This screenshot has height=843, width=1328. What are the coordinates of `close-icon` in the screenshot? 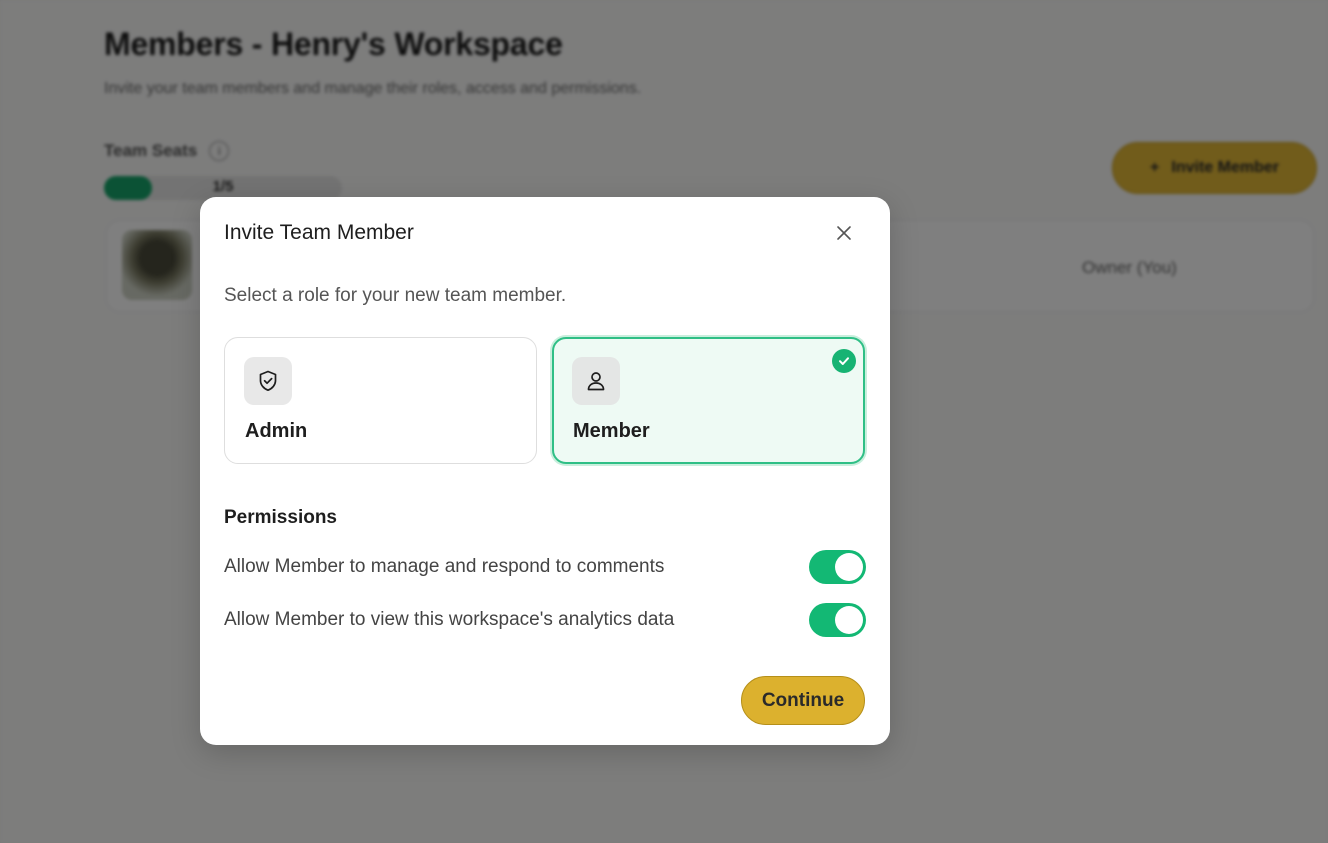 It's located at (844, 233).